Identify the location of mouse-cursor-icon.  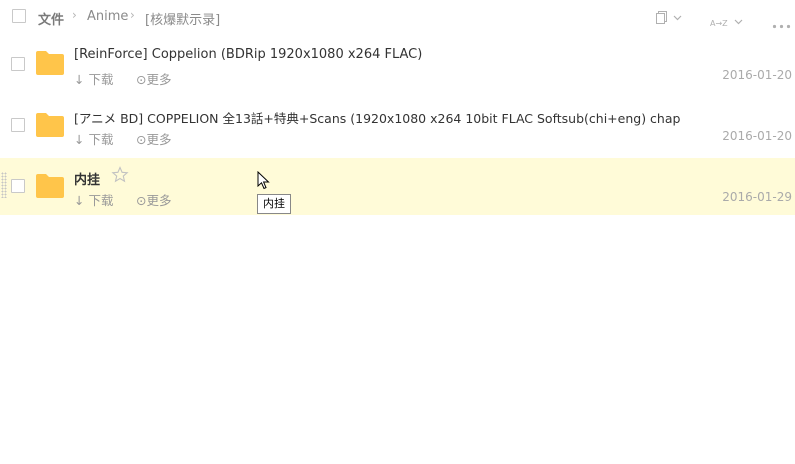
(263, 180).